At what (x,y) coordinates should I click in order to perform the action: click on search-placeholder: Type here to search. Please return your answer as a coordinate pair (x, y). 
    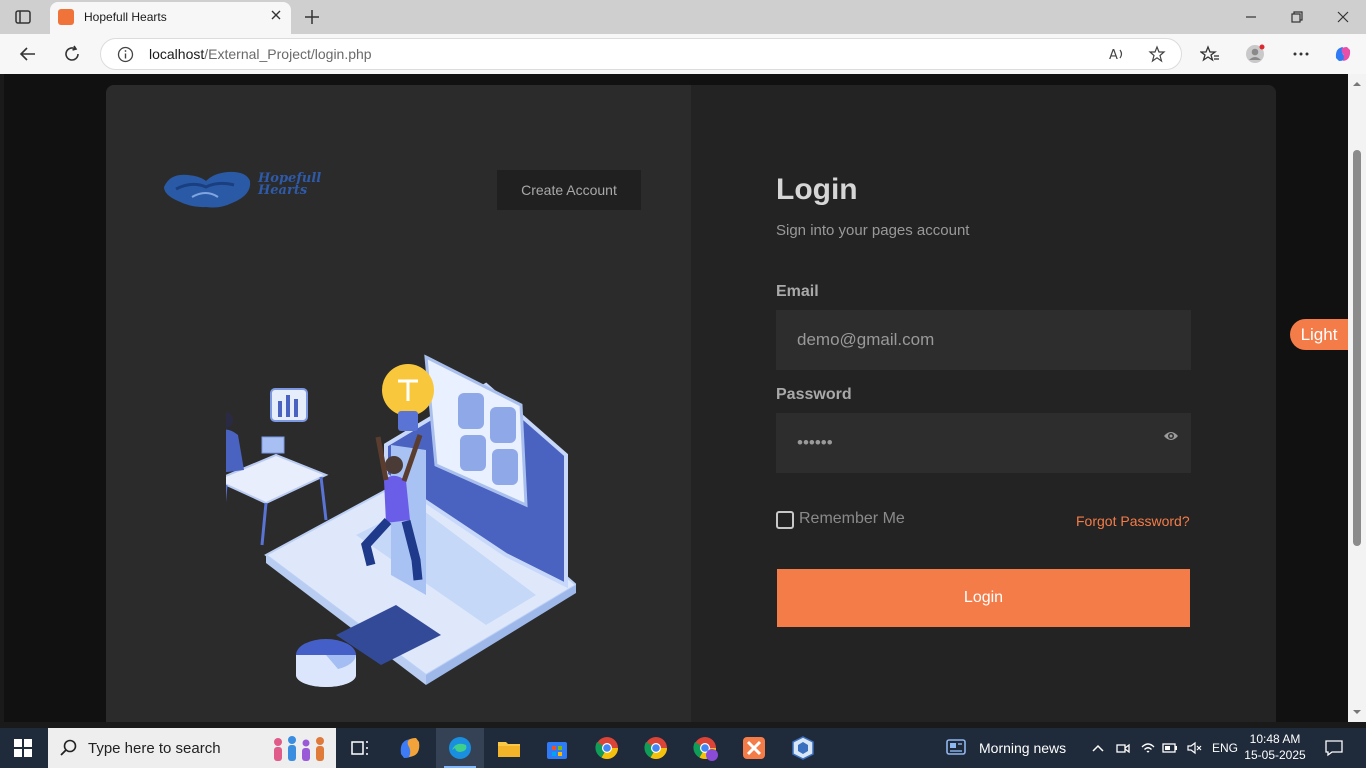
    Looking at the image, I should click on (154, 748).